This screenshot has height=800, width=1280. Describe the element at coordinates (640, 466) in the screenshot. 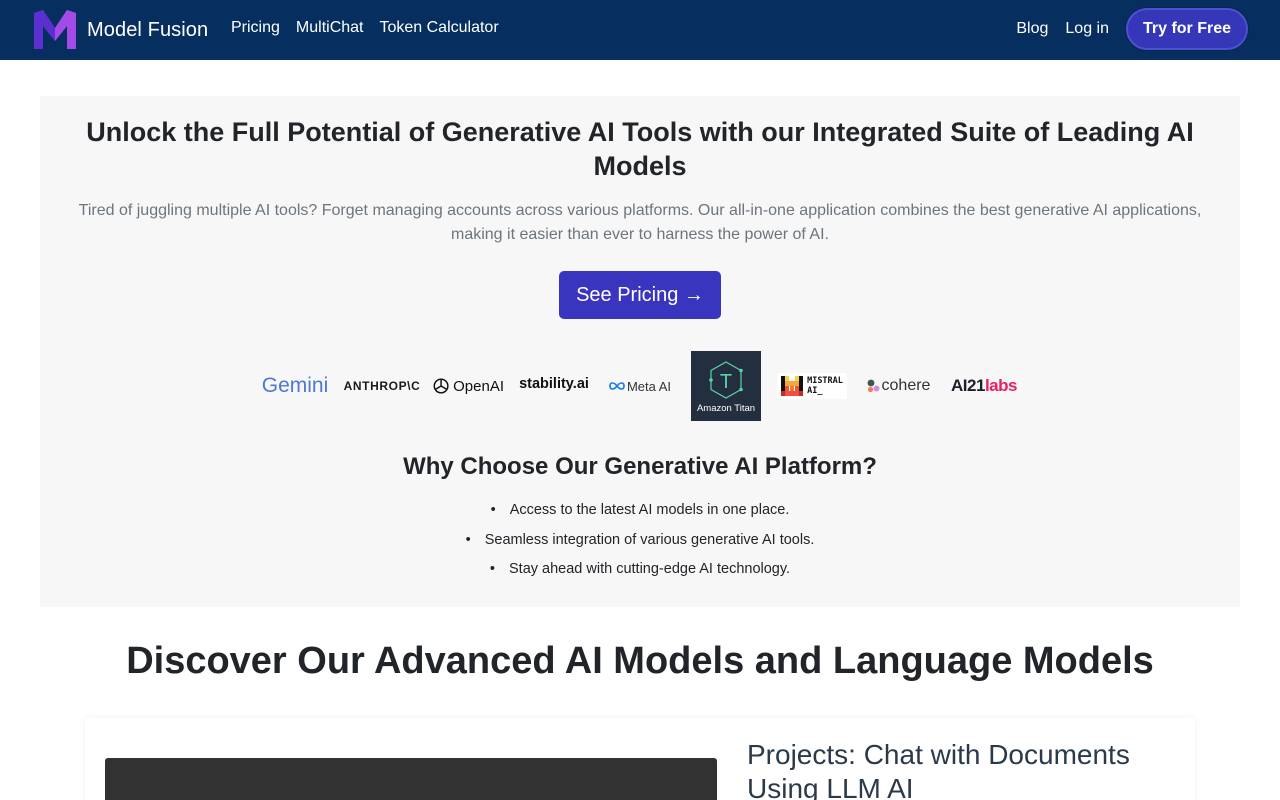

I see `why-choose-heading: Why Choose Our Generative AI Platform?` at that location.